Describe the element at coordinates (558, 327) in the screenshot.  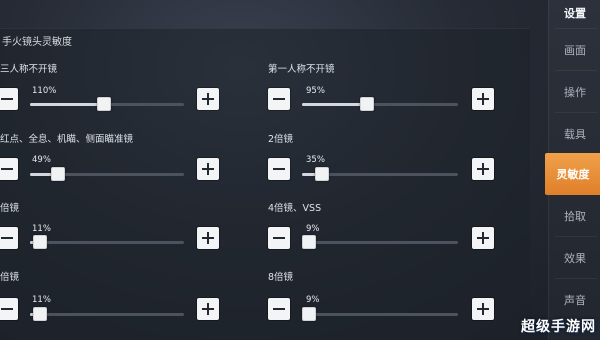
I see `watermark: 超级手游网` at that location.